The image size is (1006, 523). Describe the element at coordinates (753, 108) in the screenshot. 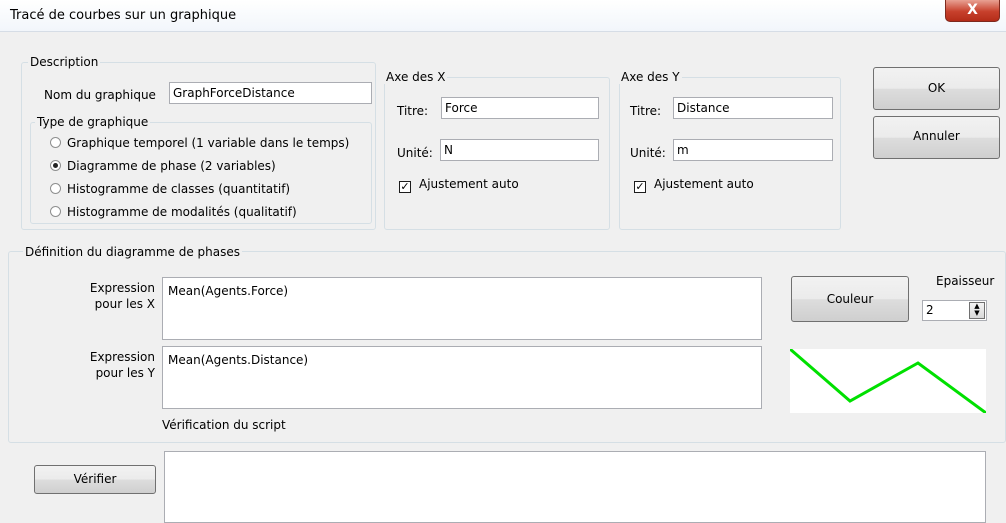

I see `y-title-input: Distance` at that location.